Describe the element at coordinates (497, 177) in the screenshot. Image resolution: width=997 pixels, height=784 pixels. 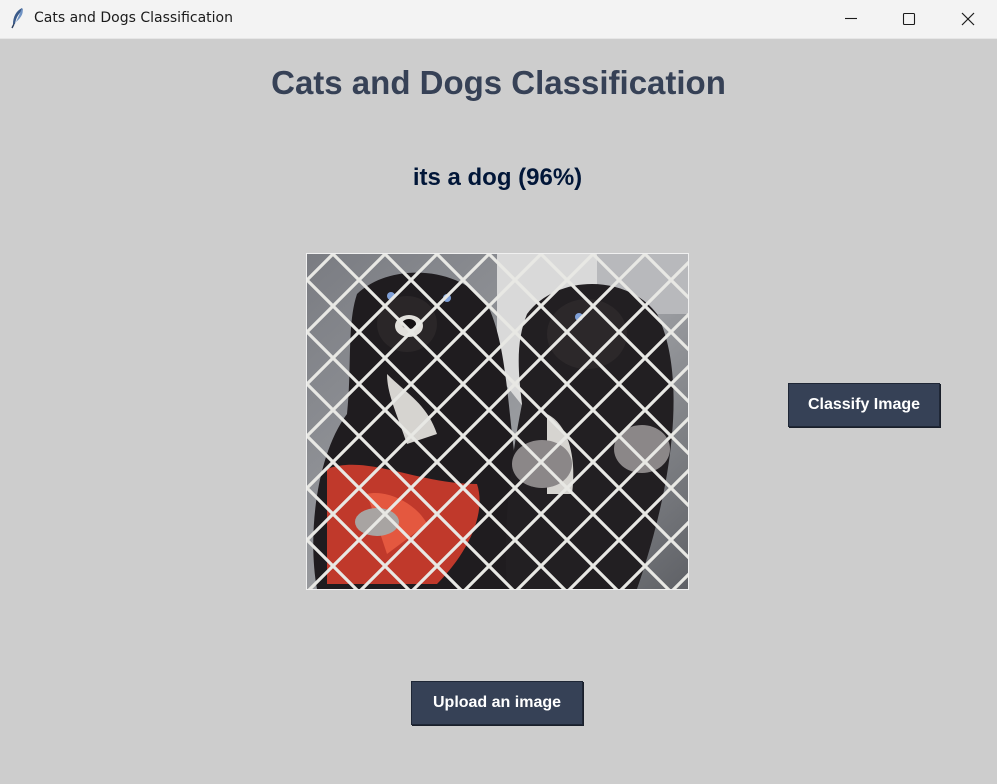
I see `classification-result: its a dog (96%)` at that location.